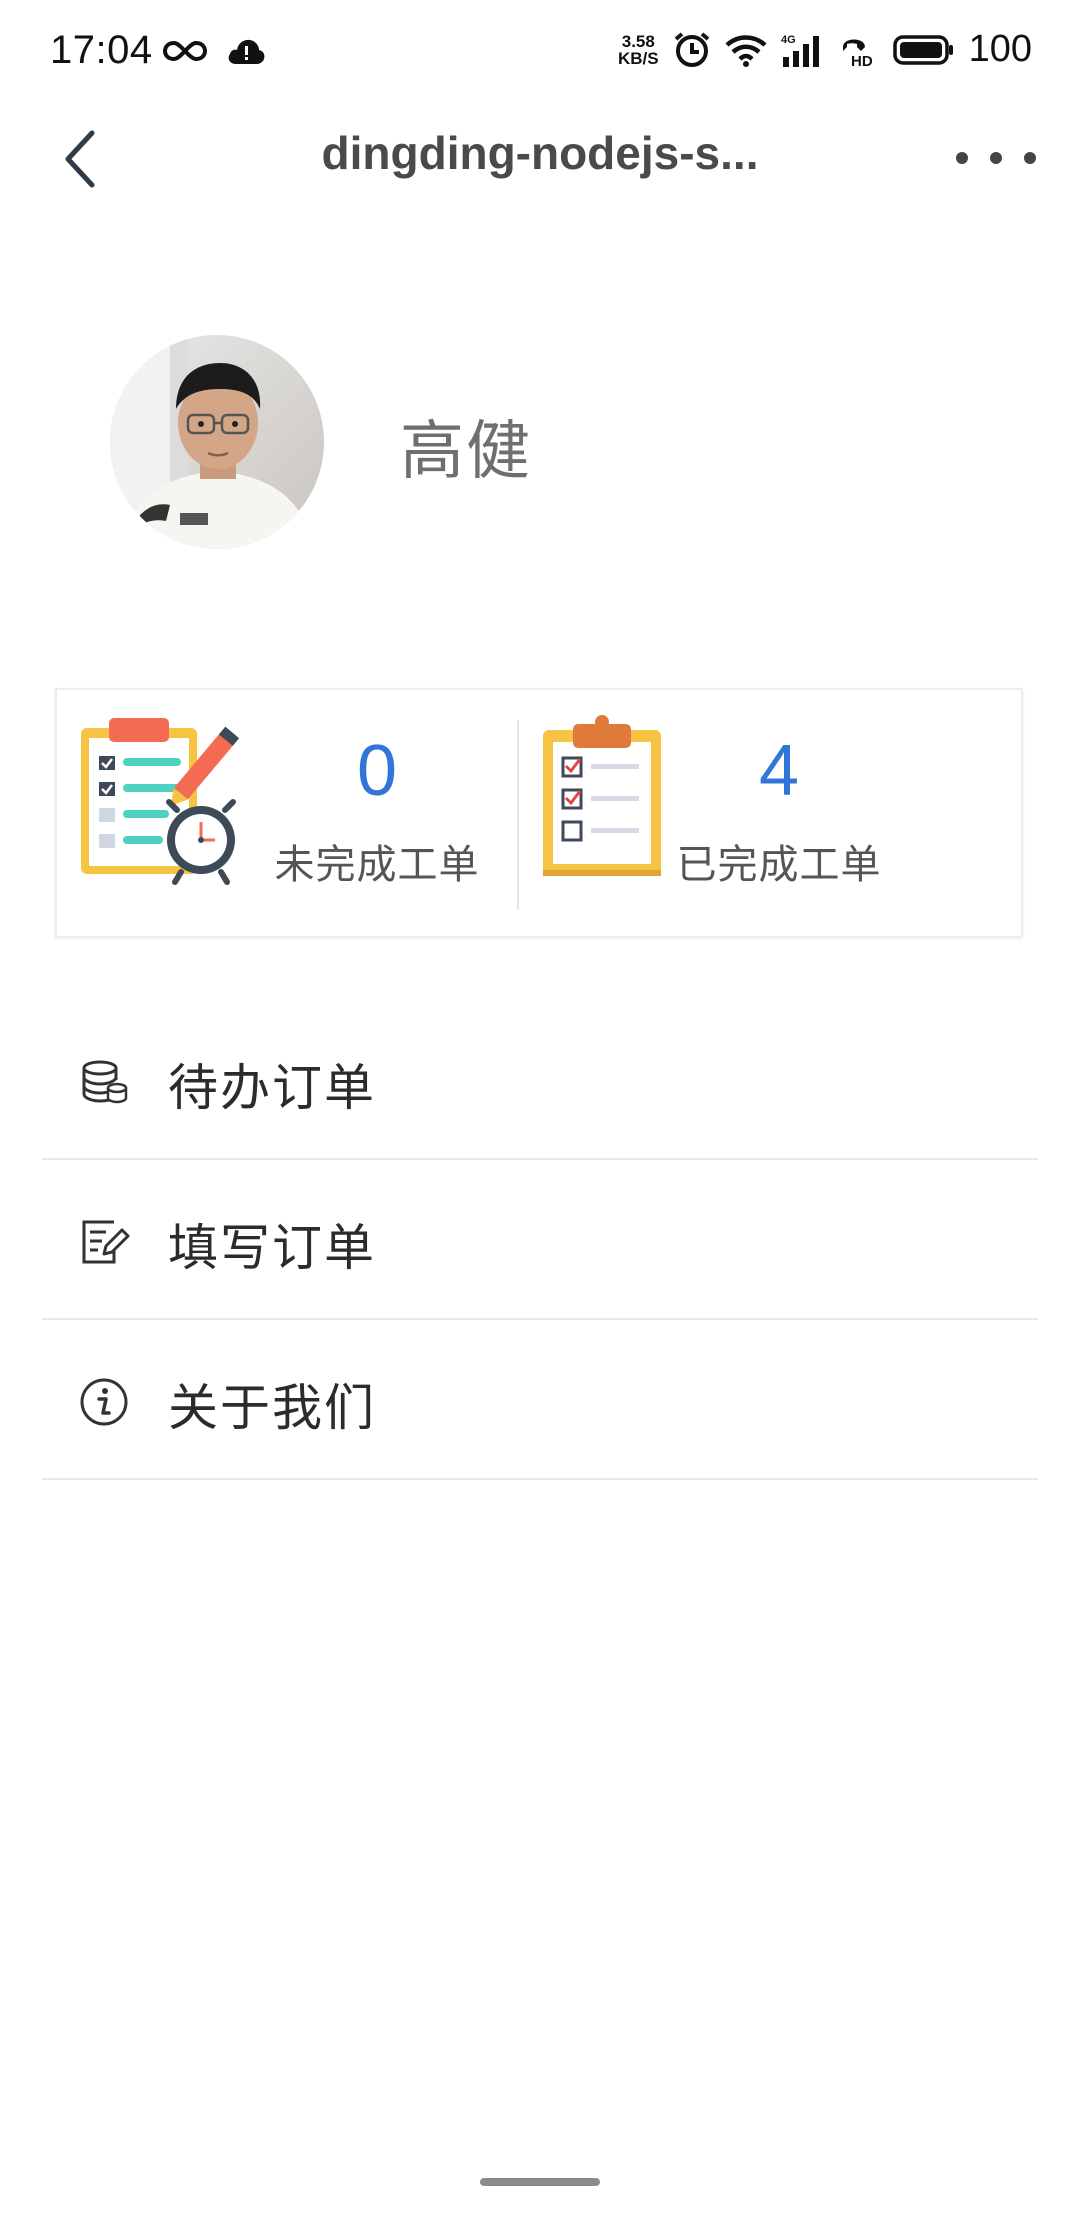  I want to click on infinity-icon, so click(185, 51).